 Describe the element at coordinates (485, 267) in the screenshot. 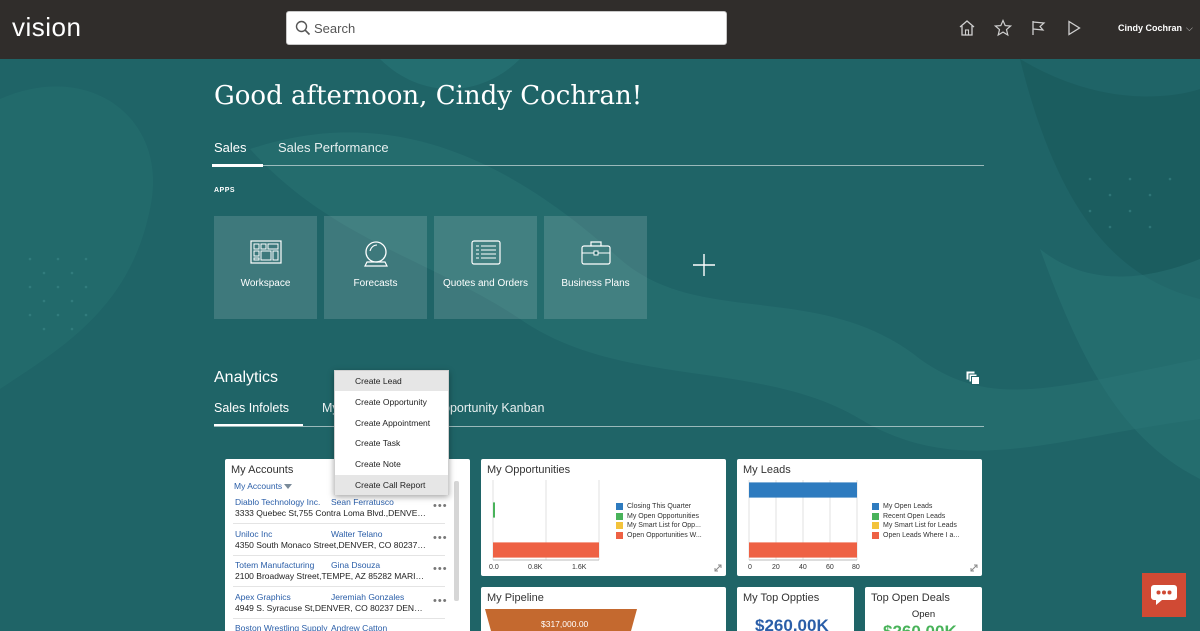

I see `app-tile-quotes-orders: Quotes and Orders` at that location.